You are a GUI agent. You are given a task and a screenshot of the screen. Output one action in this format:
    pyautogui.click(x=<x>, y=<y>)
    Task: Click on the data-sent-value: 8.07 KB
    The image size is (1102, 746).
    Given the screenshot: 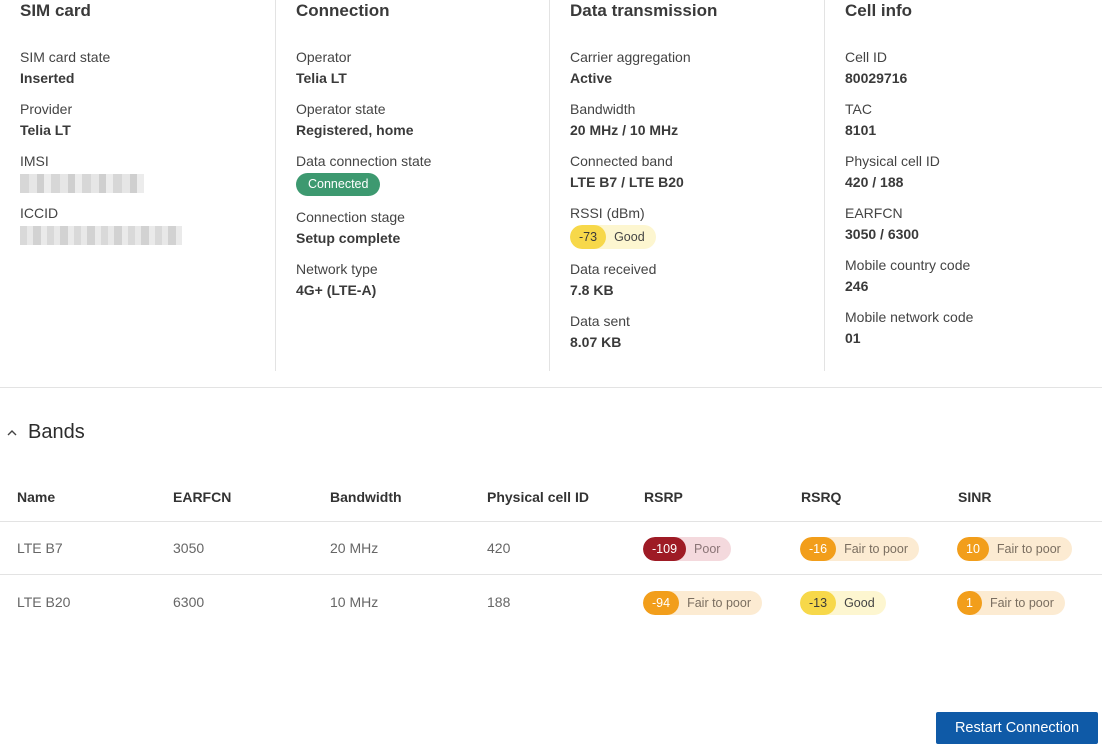 What is the action you would take?
    pyautogui.click(x=596, y=342)
    